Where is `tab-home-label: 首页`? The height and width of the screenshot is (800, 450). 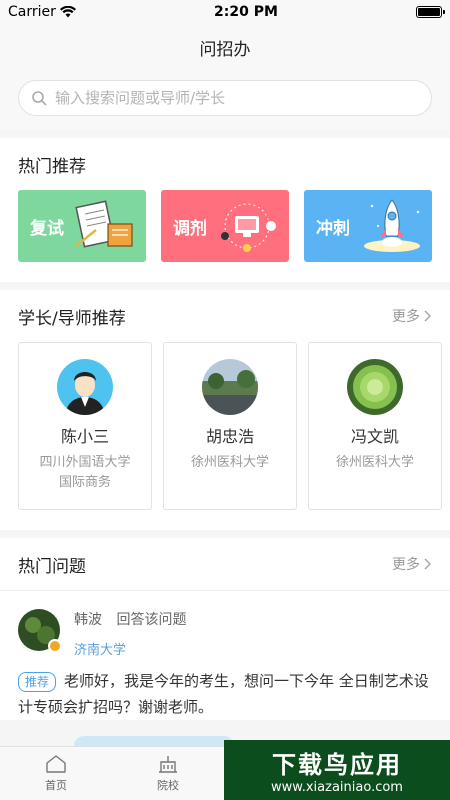 tab-home-label: 首页 is located at coordinates (56, 785).